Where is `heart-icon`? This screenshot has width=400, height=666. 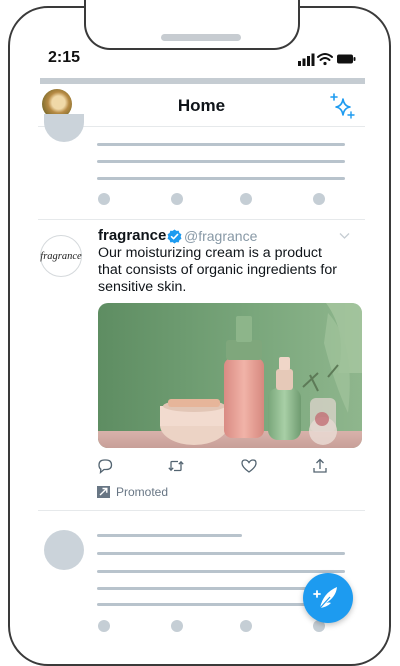 heart-icon is located at coordinates (249, 466).